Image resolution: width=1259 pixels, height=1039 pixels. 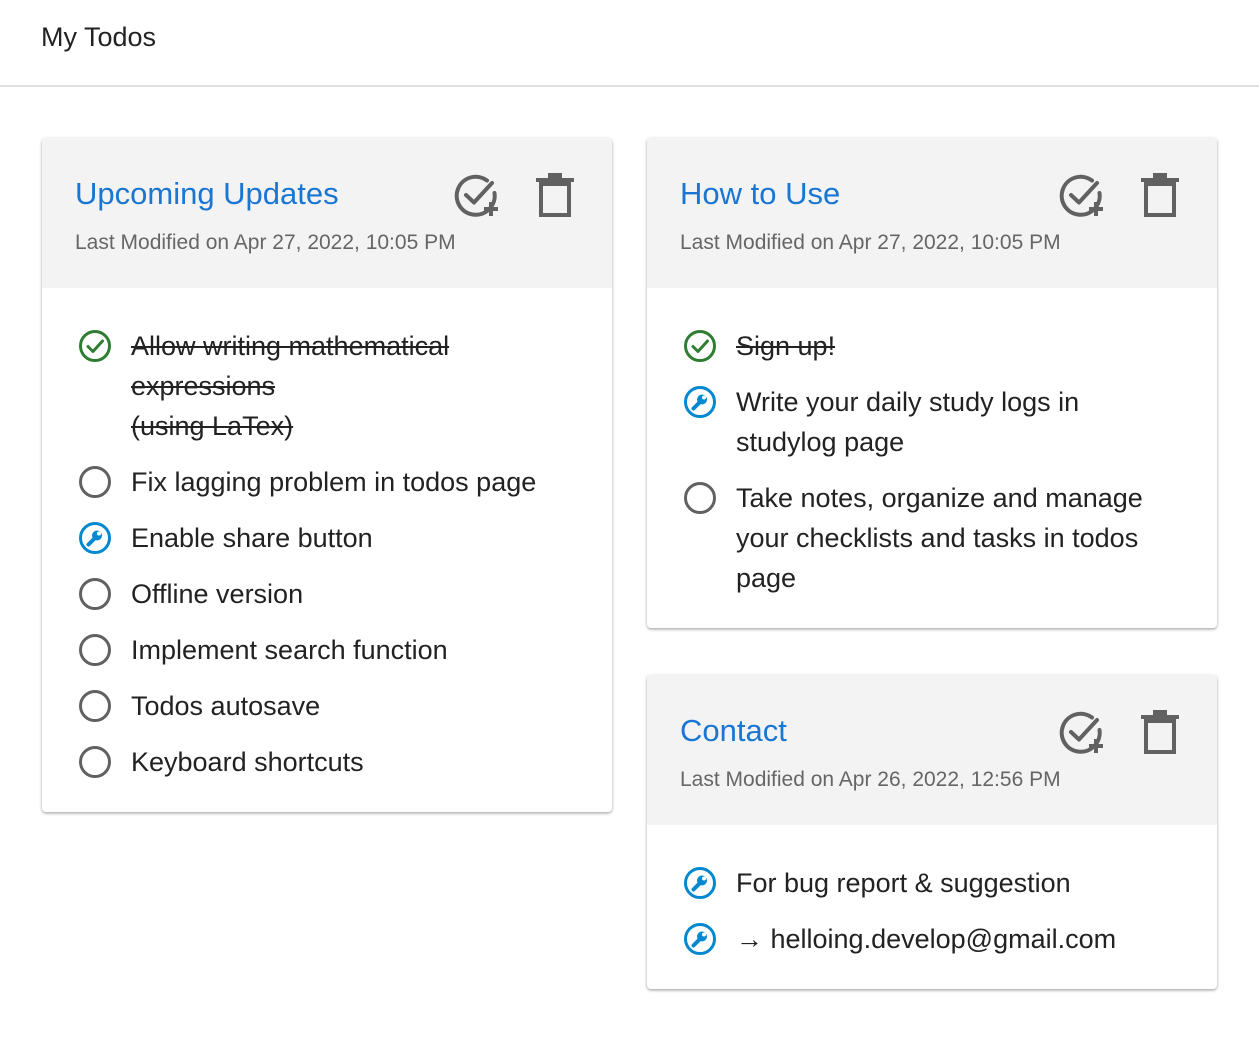 I want to click on todo-text: Keyboard shortcuts, so click(x=247, y=762).